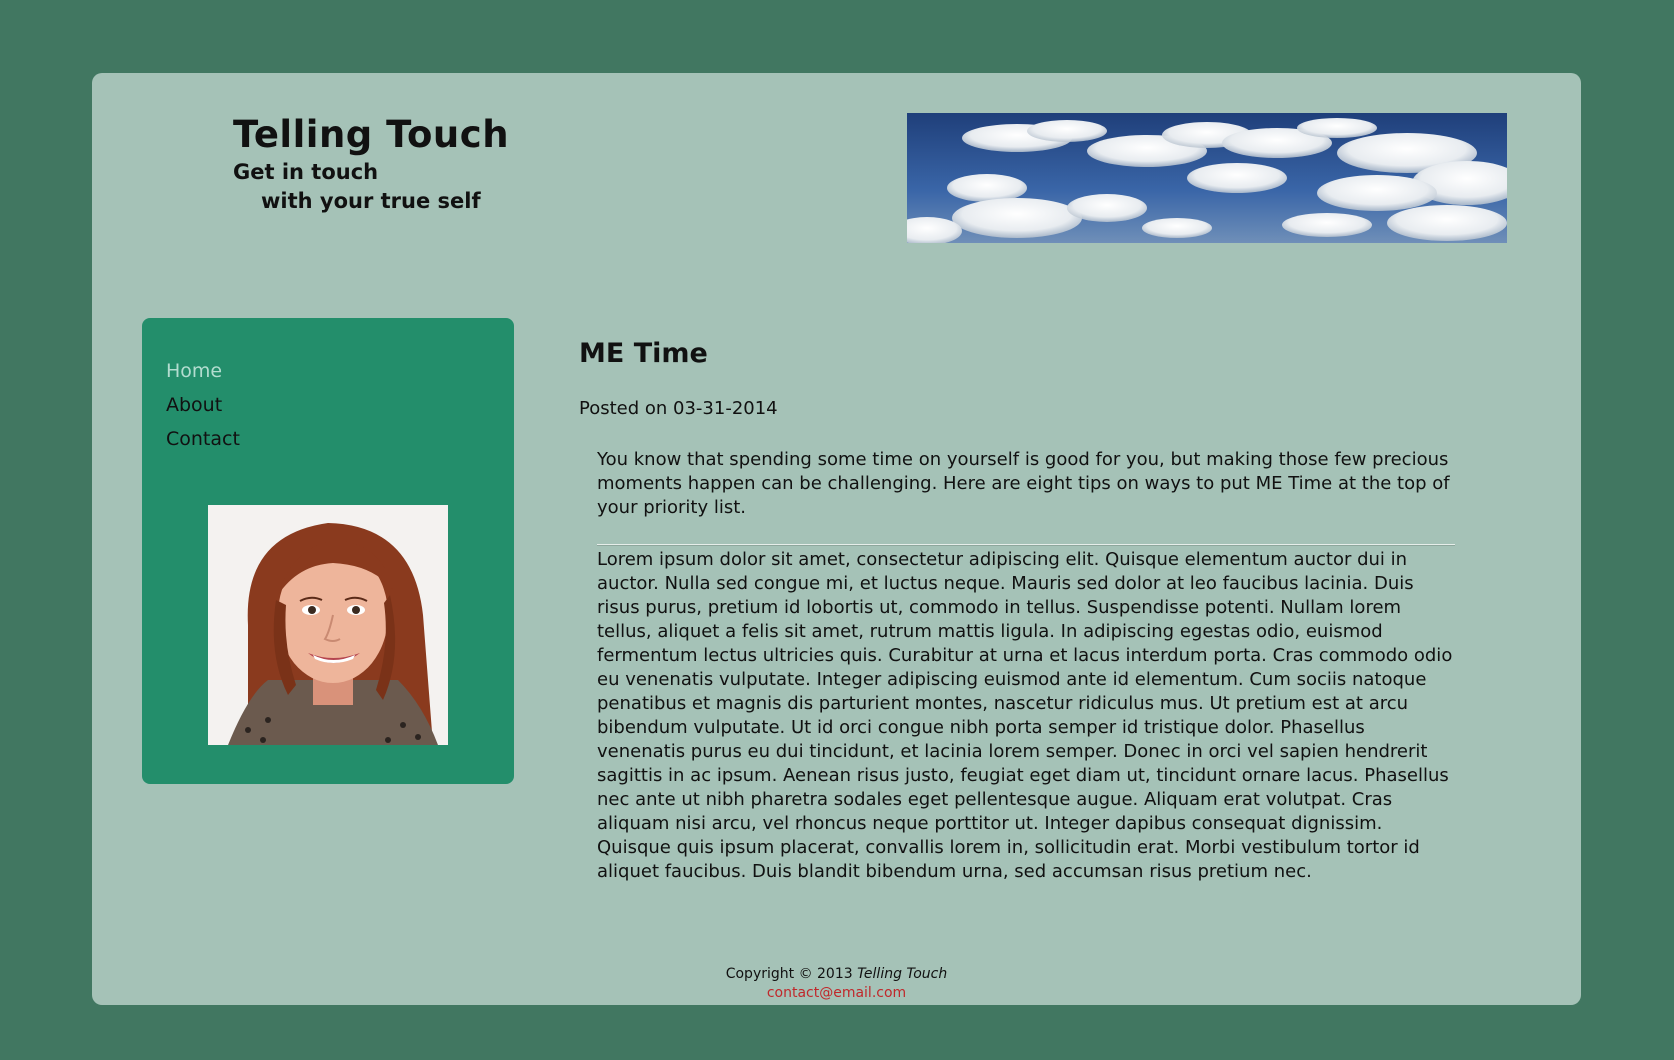 This screenshot has width=1674, height=1060. I want to click on sidebar: Home About Contact, so click(328, 551).